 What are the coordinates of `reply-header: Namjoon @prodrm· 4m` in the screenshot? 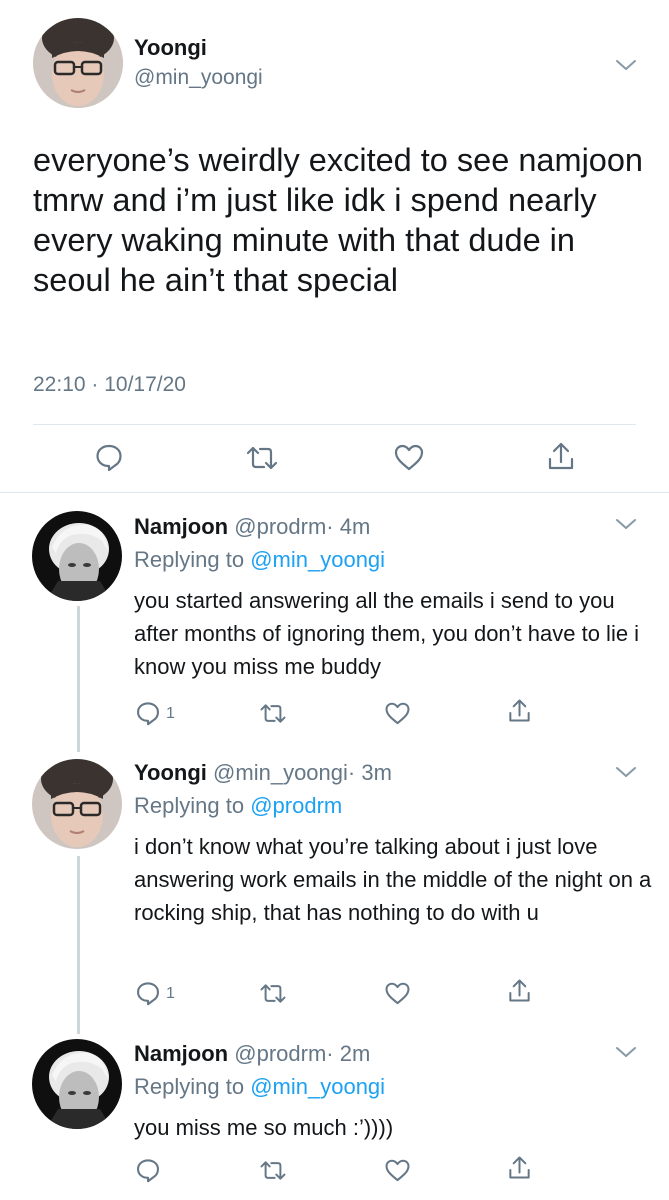 It's located at (252, 527).